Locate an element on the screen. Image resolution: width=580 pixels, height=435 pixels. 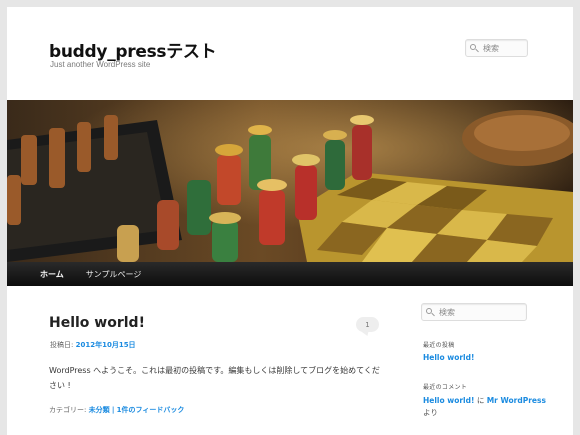
recent-comments-title: 最近のコメント is located at coordinates (445, 387).